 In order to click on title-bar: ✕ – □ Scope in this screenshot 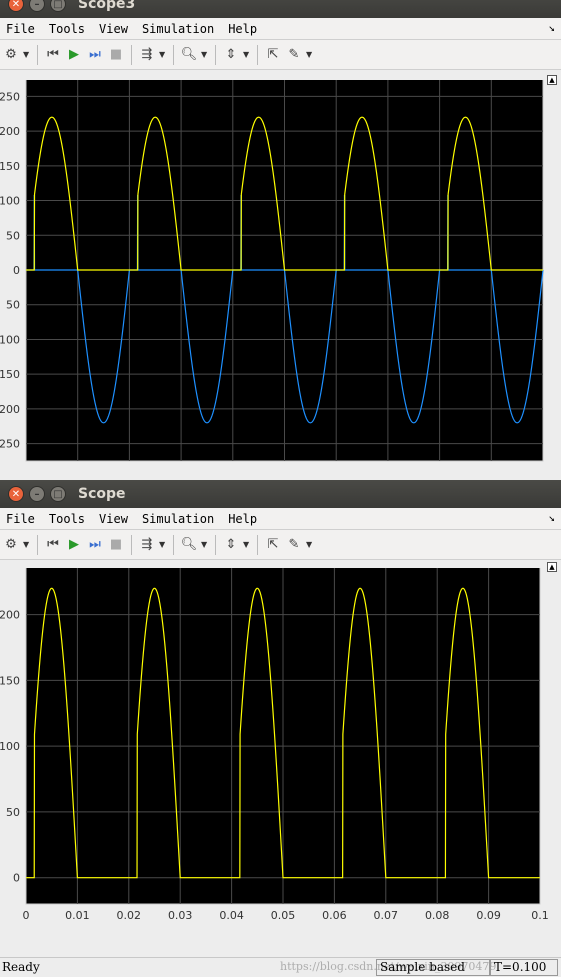, I will do `click(280, 494)`.